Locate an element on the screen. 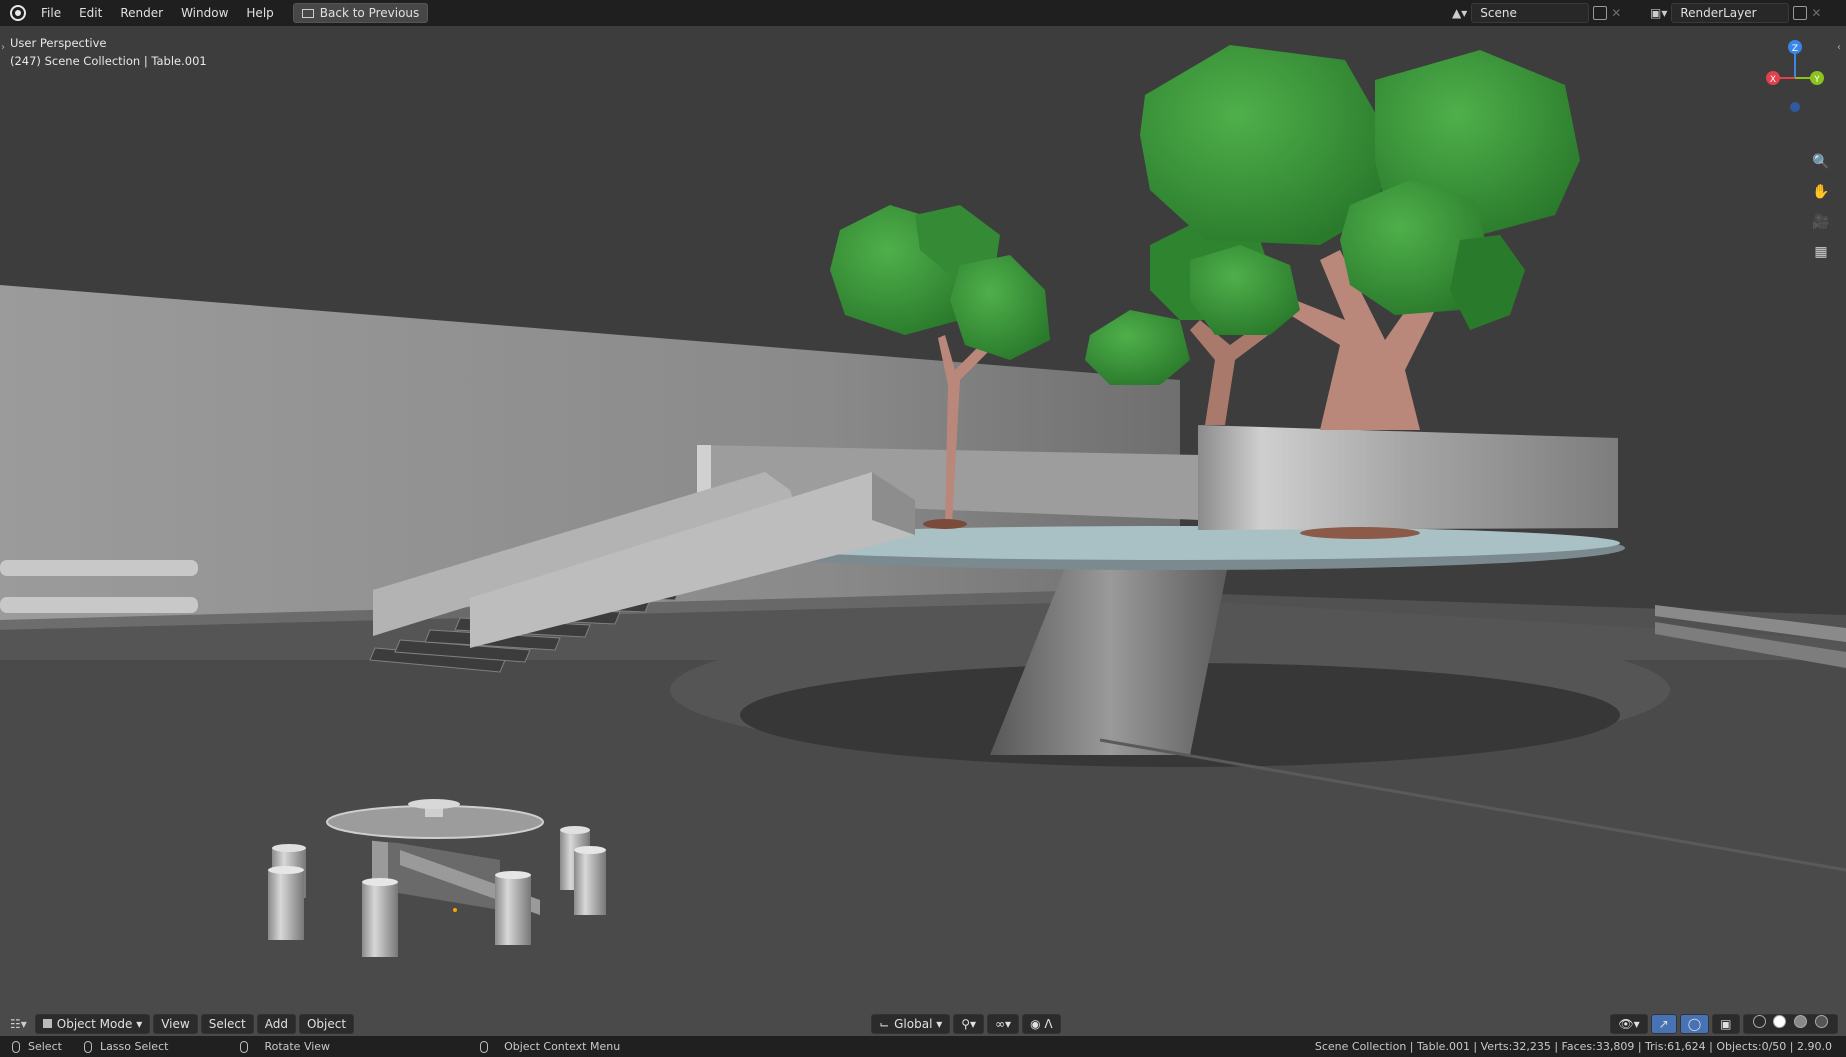 This screenshot has height=1057, width=1846. blender-logo-icon is located at coordinates (18, 13).